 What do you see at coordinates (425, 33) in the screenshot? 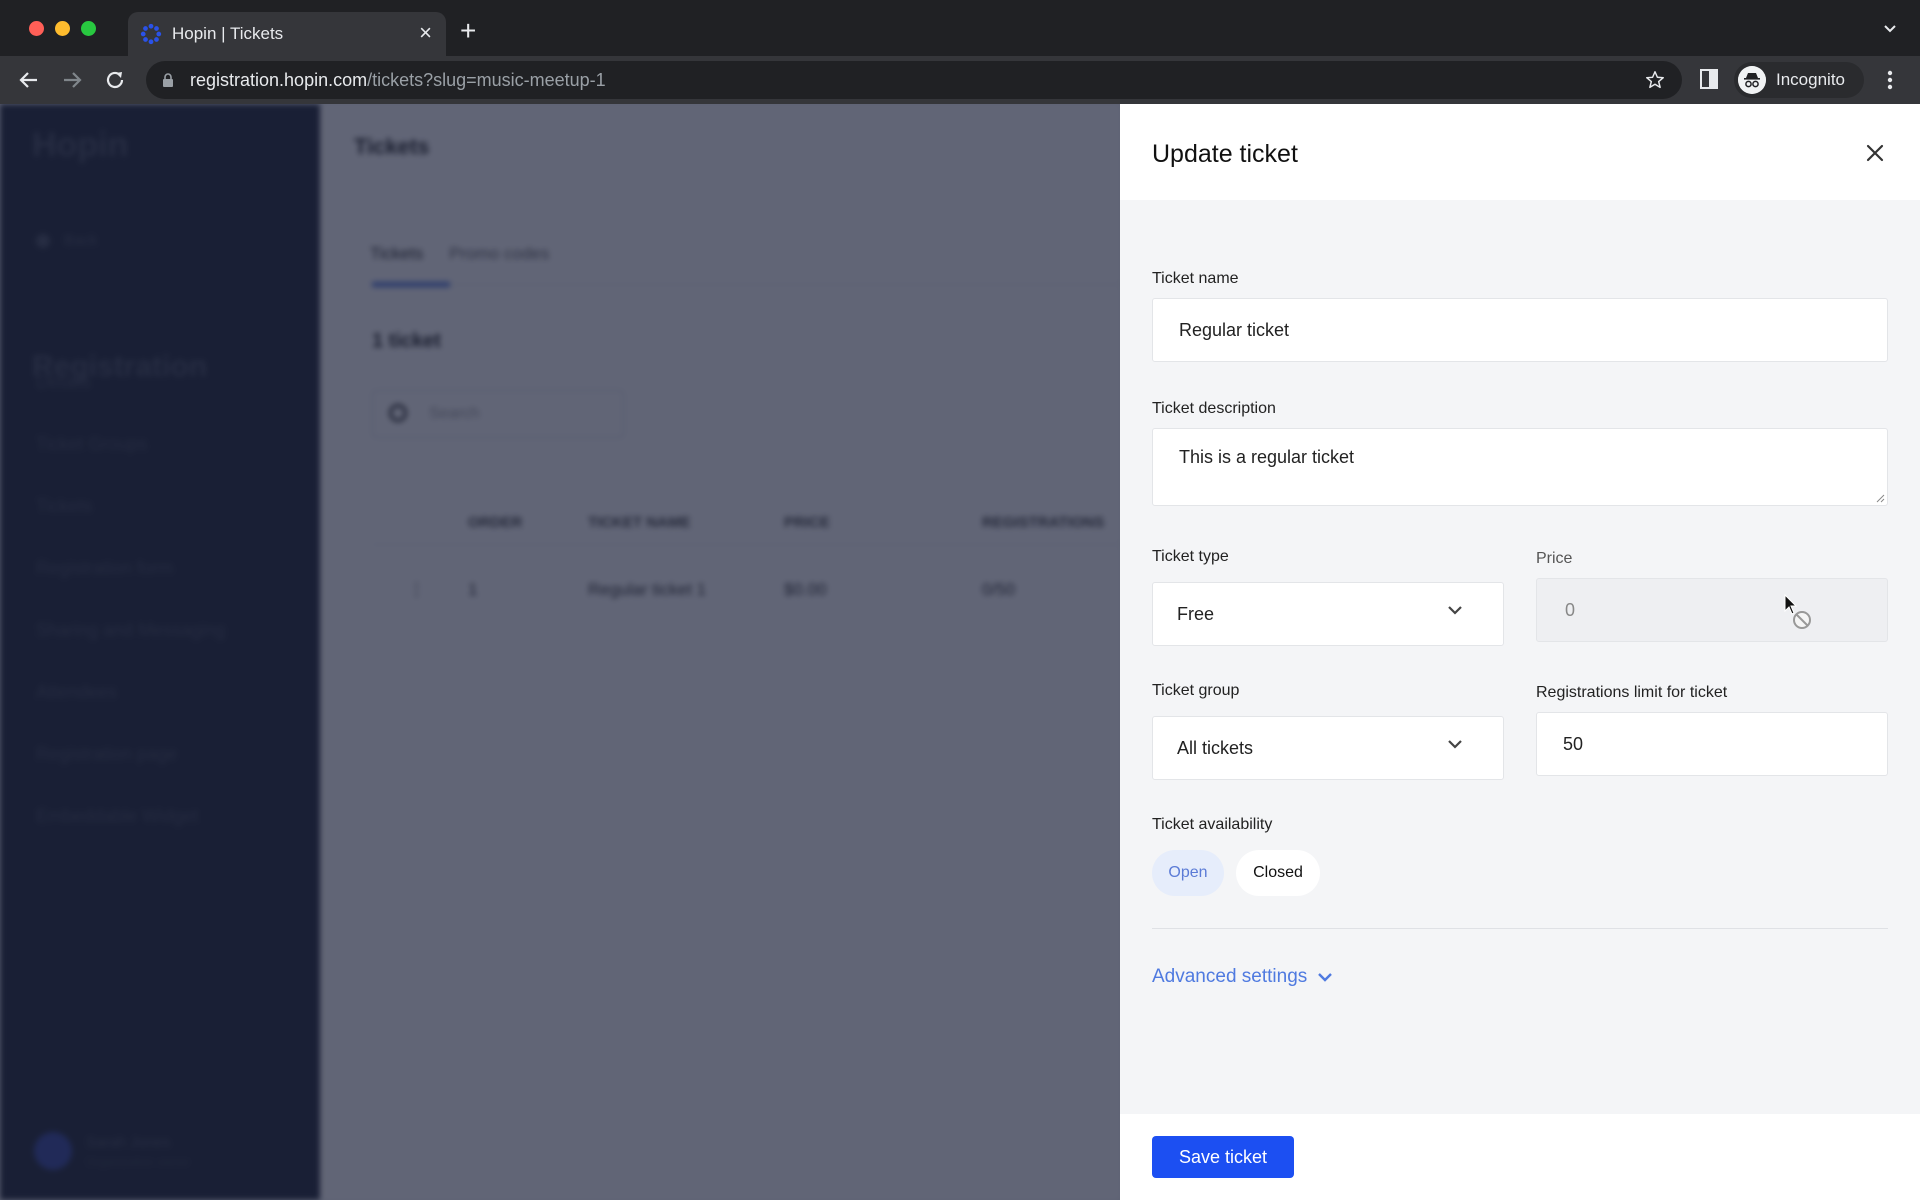
I see `tab-close-icon: ×` at bounding box center [425, 33].